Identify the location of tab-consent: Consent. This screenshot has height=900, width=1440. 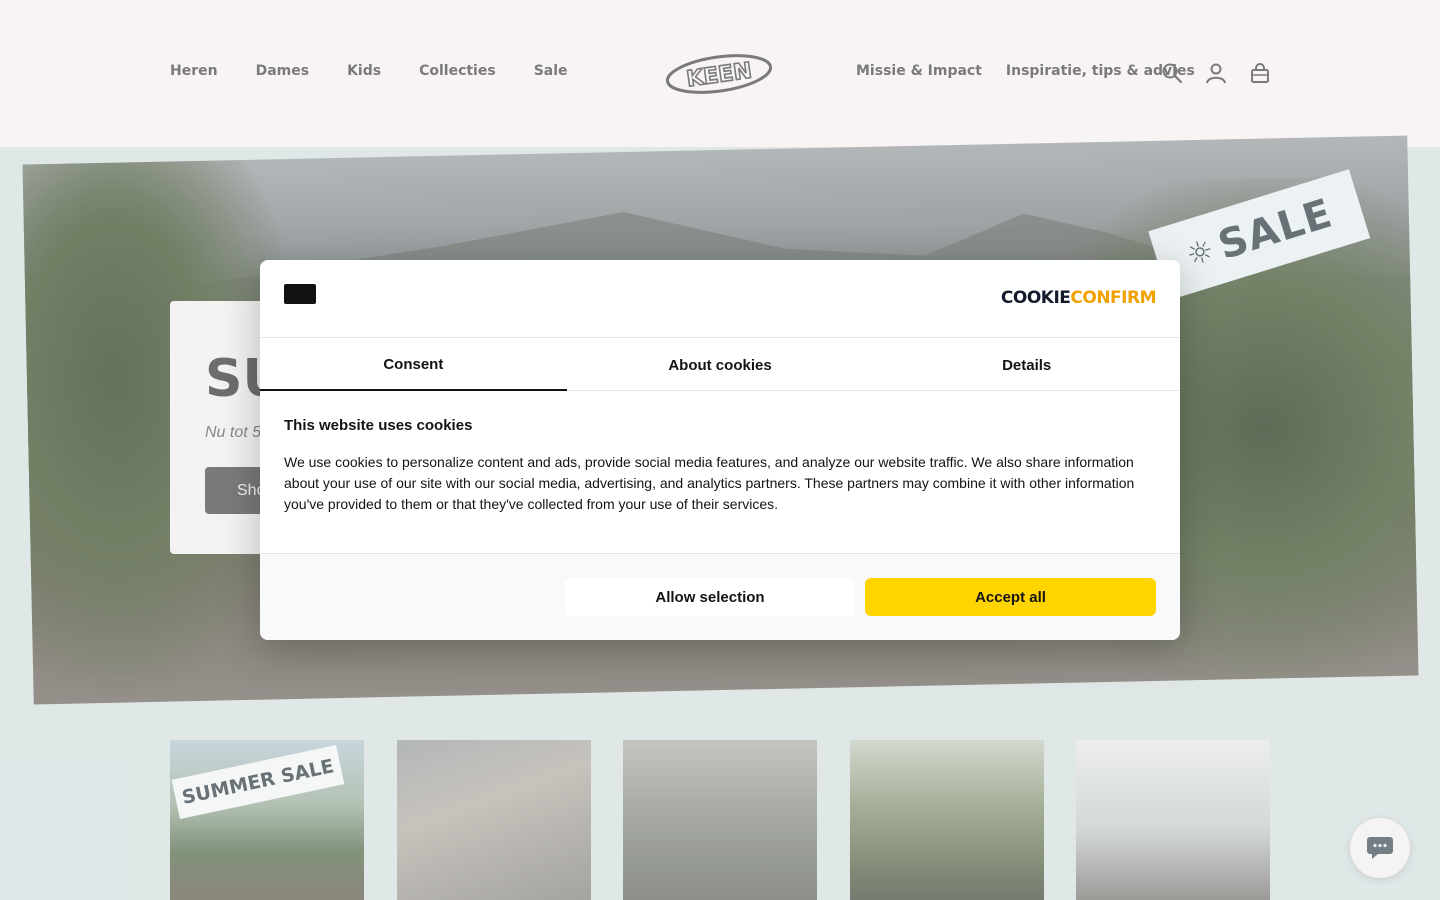
(413, 365).